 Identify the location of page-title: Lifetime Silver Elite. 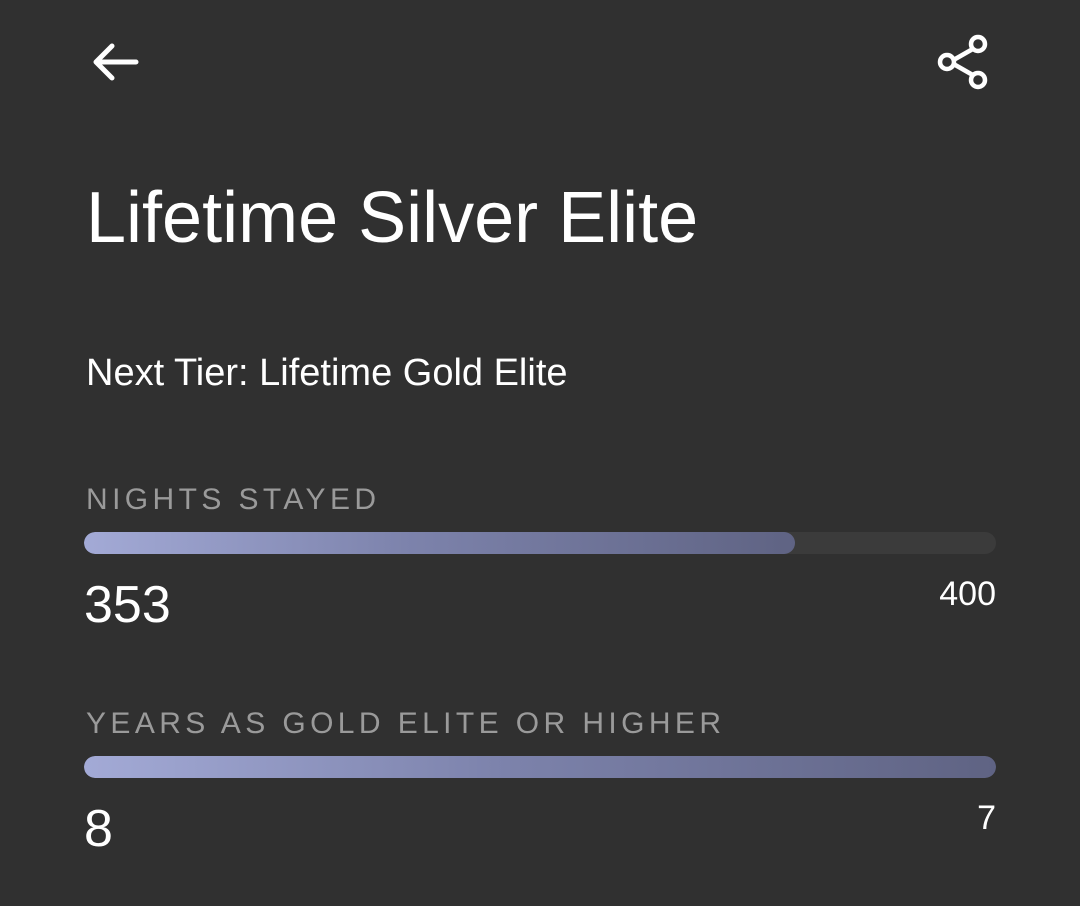
(392, 218).